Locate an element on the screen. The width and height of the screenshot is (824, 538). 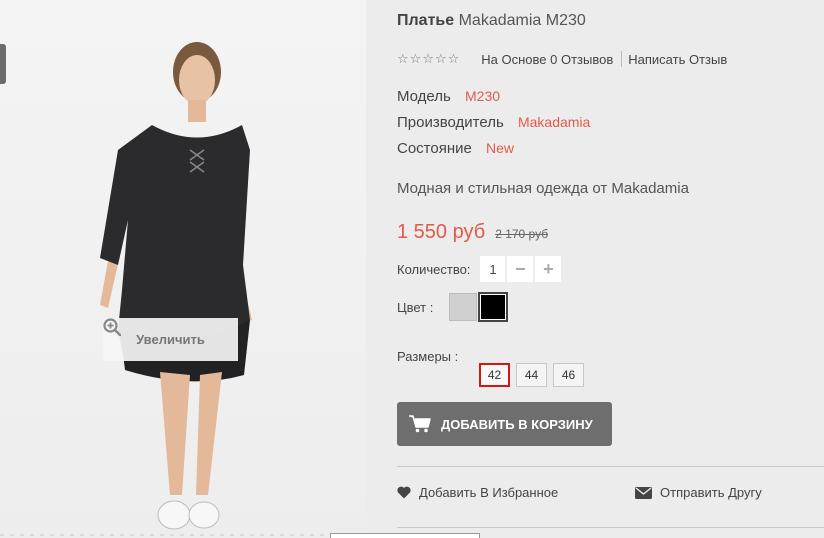
spec-label: Производитель is located at coordinates (450, 122).